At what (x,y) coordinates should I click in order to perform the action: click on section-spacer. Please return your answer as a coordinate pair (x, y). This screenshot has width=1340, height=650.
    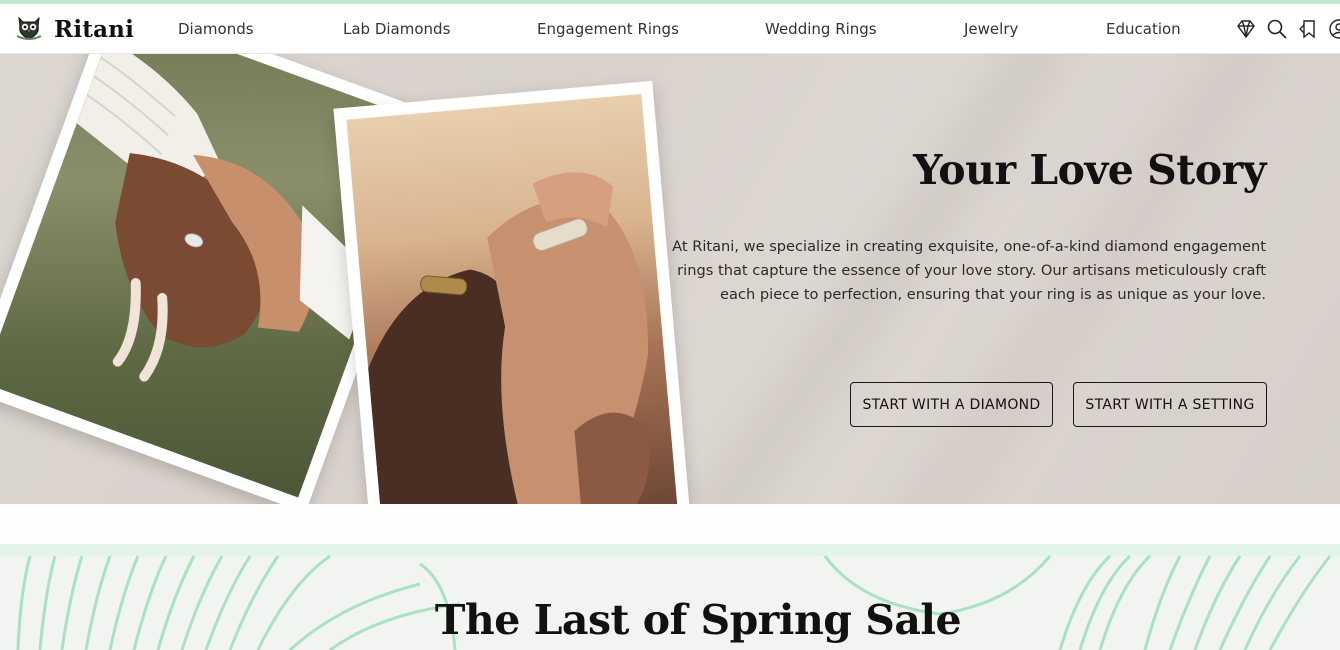
    Looking at the image, I should click on (670, 524).